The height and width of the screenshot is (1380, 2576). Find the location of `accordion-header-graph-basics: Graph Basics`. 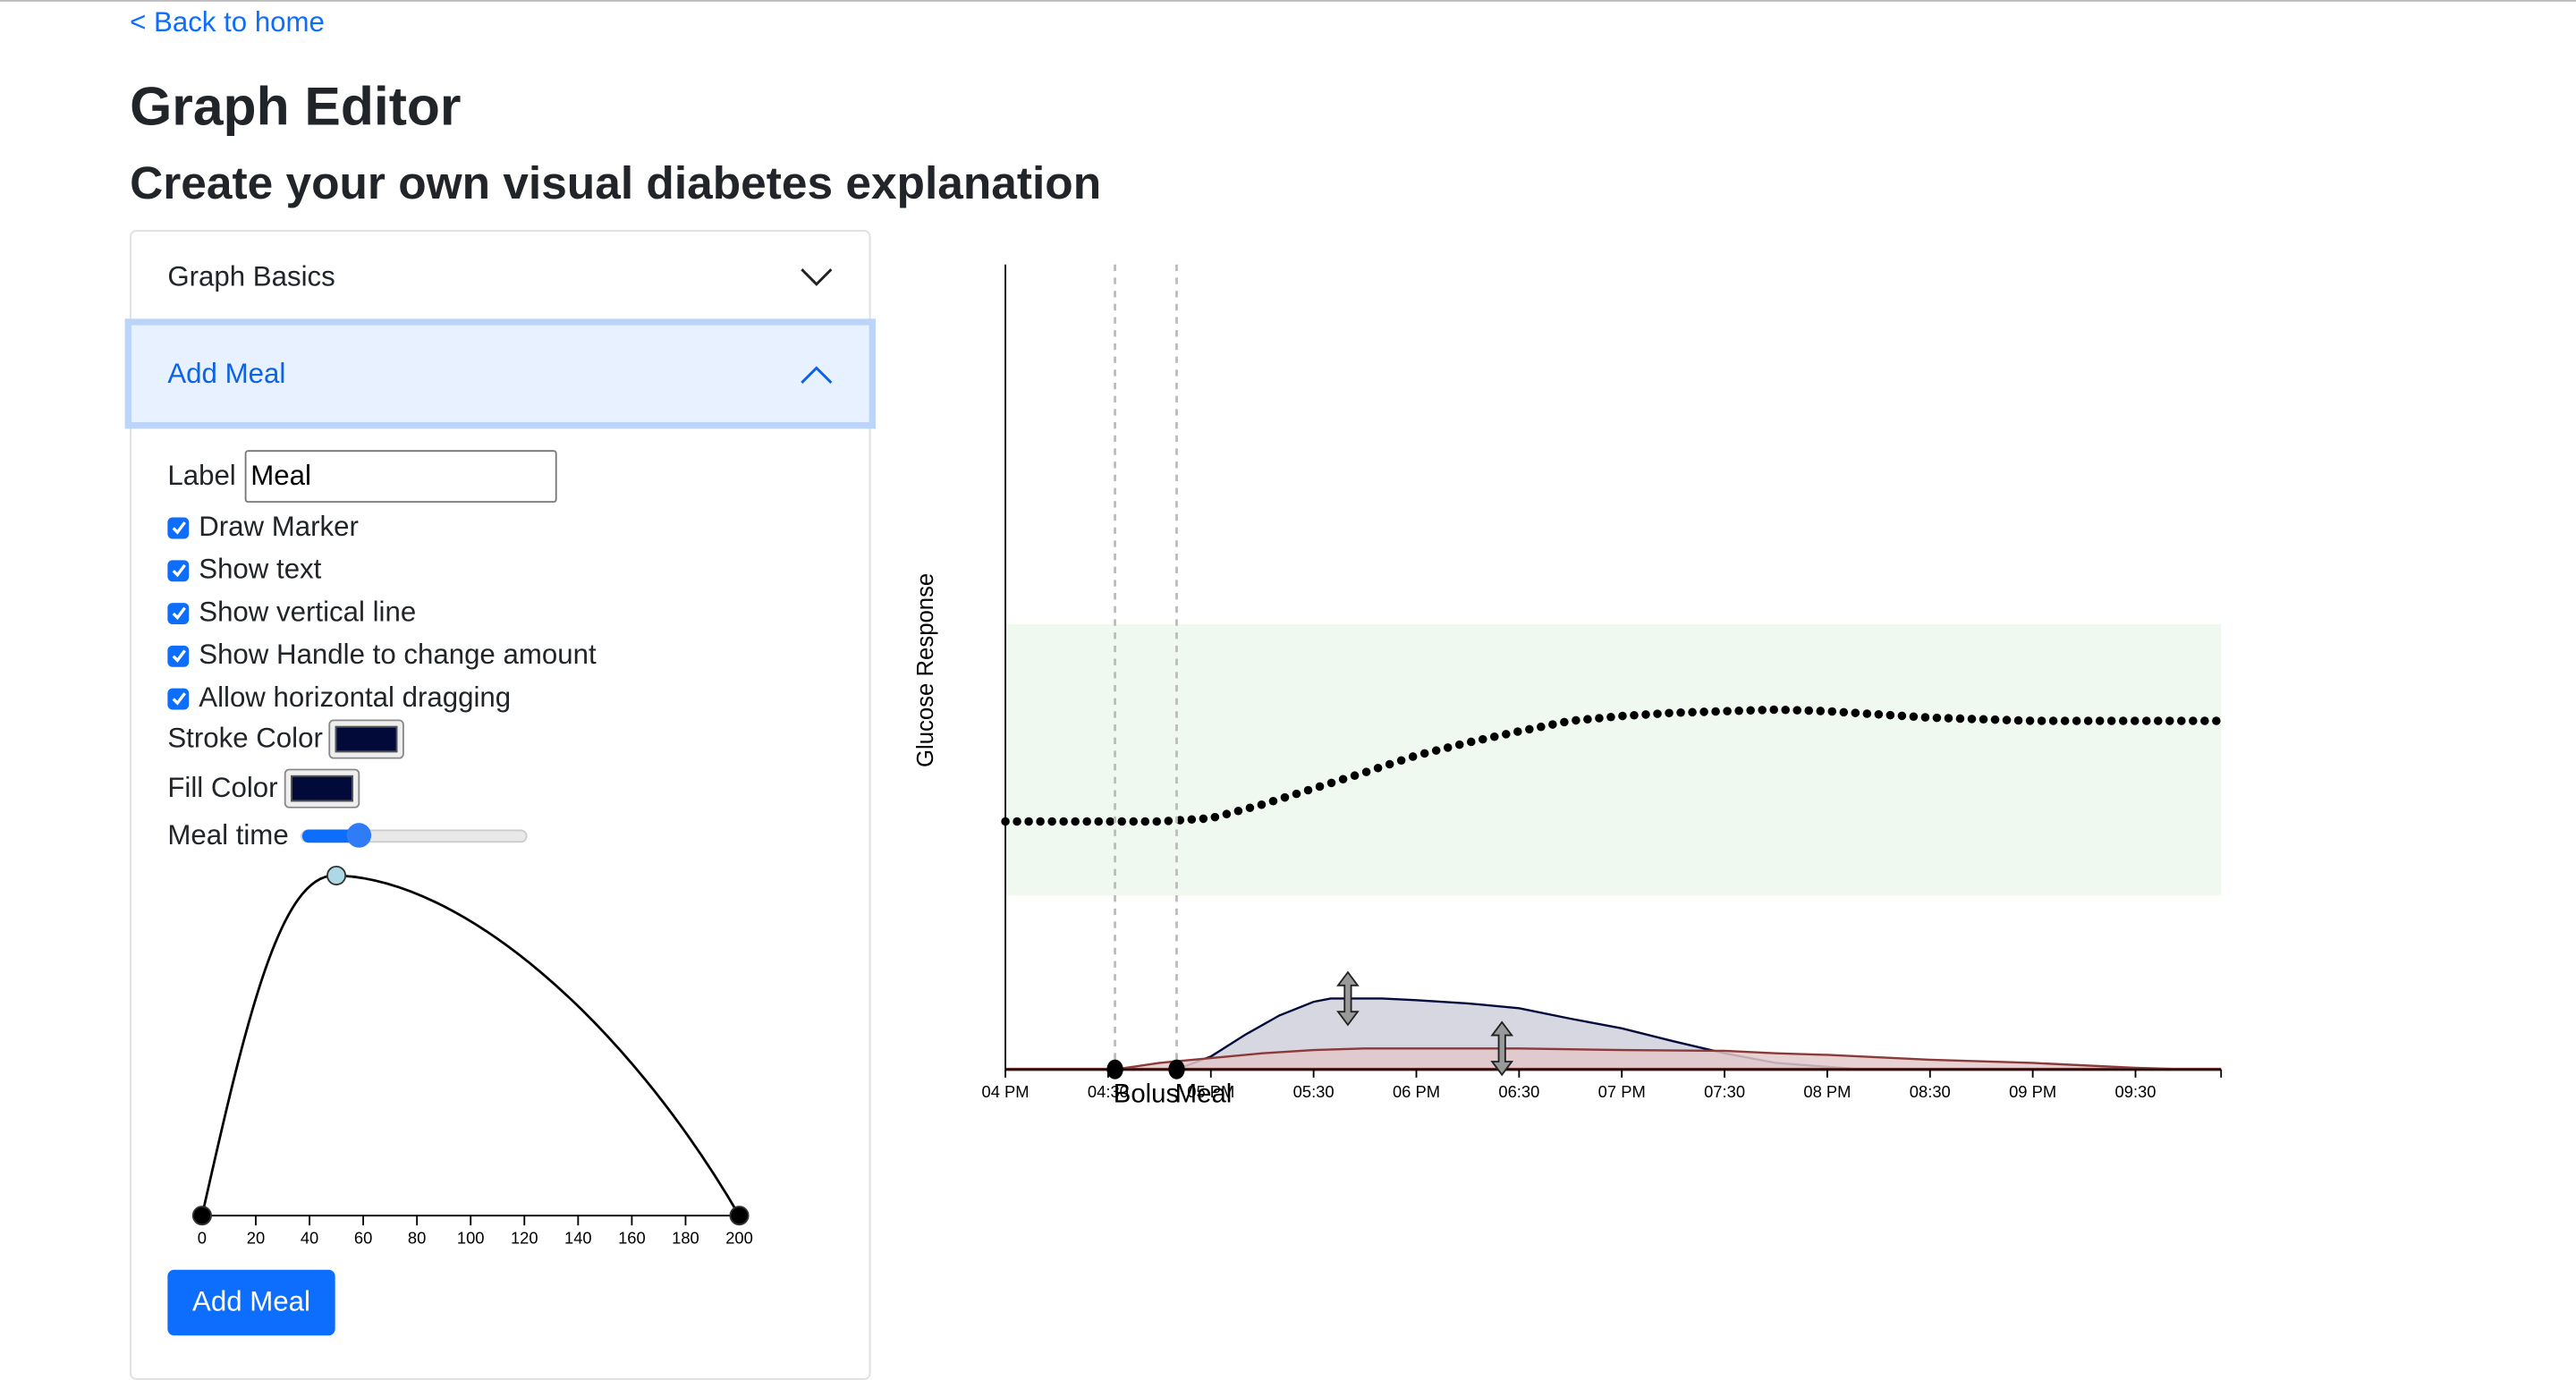

accordion-header-graph-basics: Graph Basics is located at coordinates (500, 279).